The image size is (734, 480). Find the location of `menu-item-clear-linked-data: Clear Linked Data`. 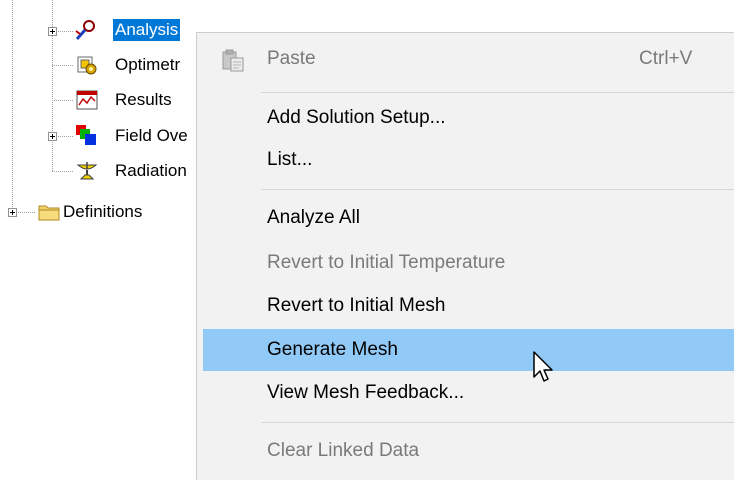

menu-item-clear-linked-data: Clear Linked Data is located at coordinates (468, 451).